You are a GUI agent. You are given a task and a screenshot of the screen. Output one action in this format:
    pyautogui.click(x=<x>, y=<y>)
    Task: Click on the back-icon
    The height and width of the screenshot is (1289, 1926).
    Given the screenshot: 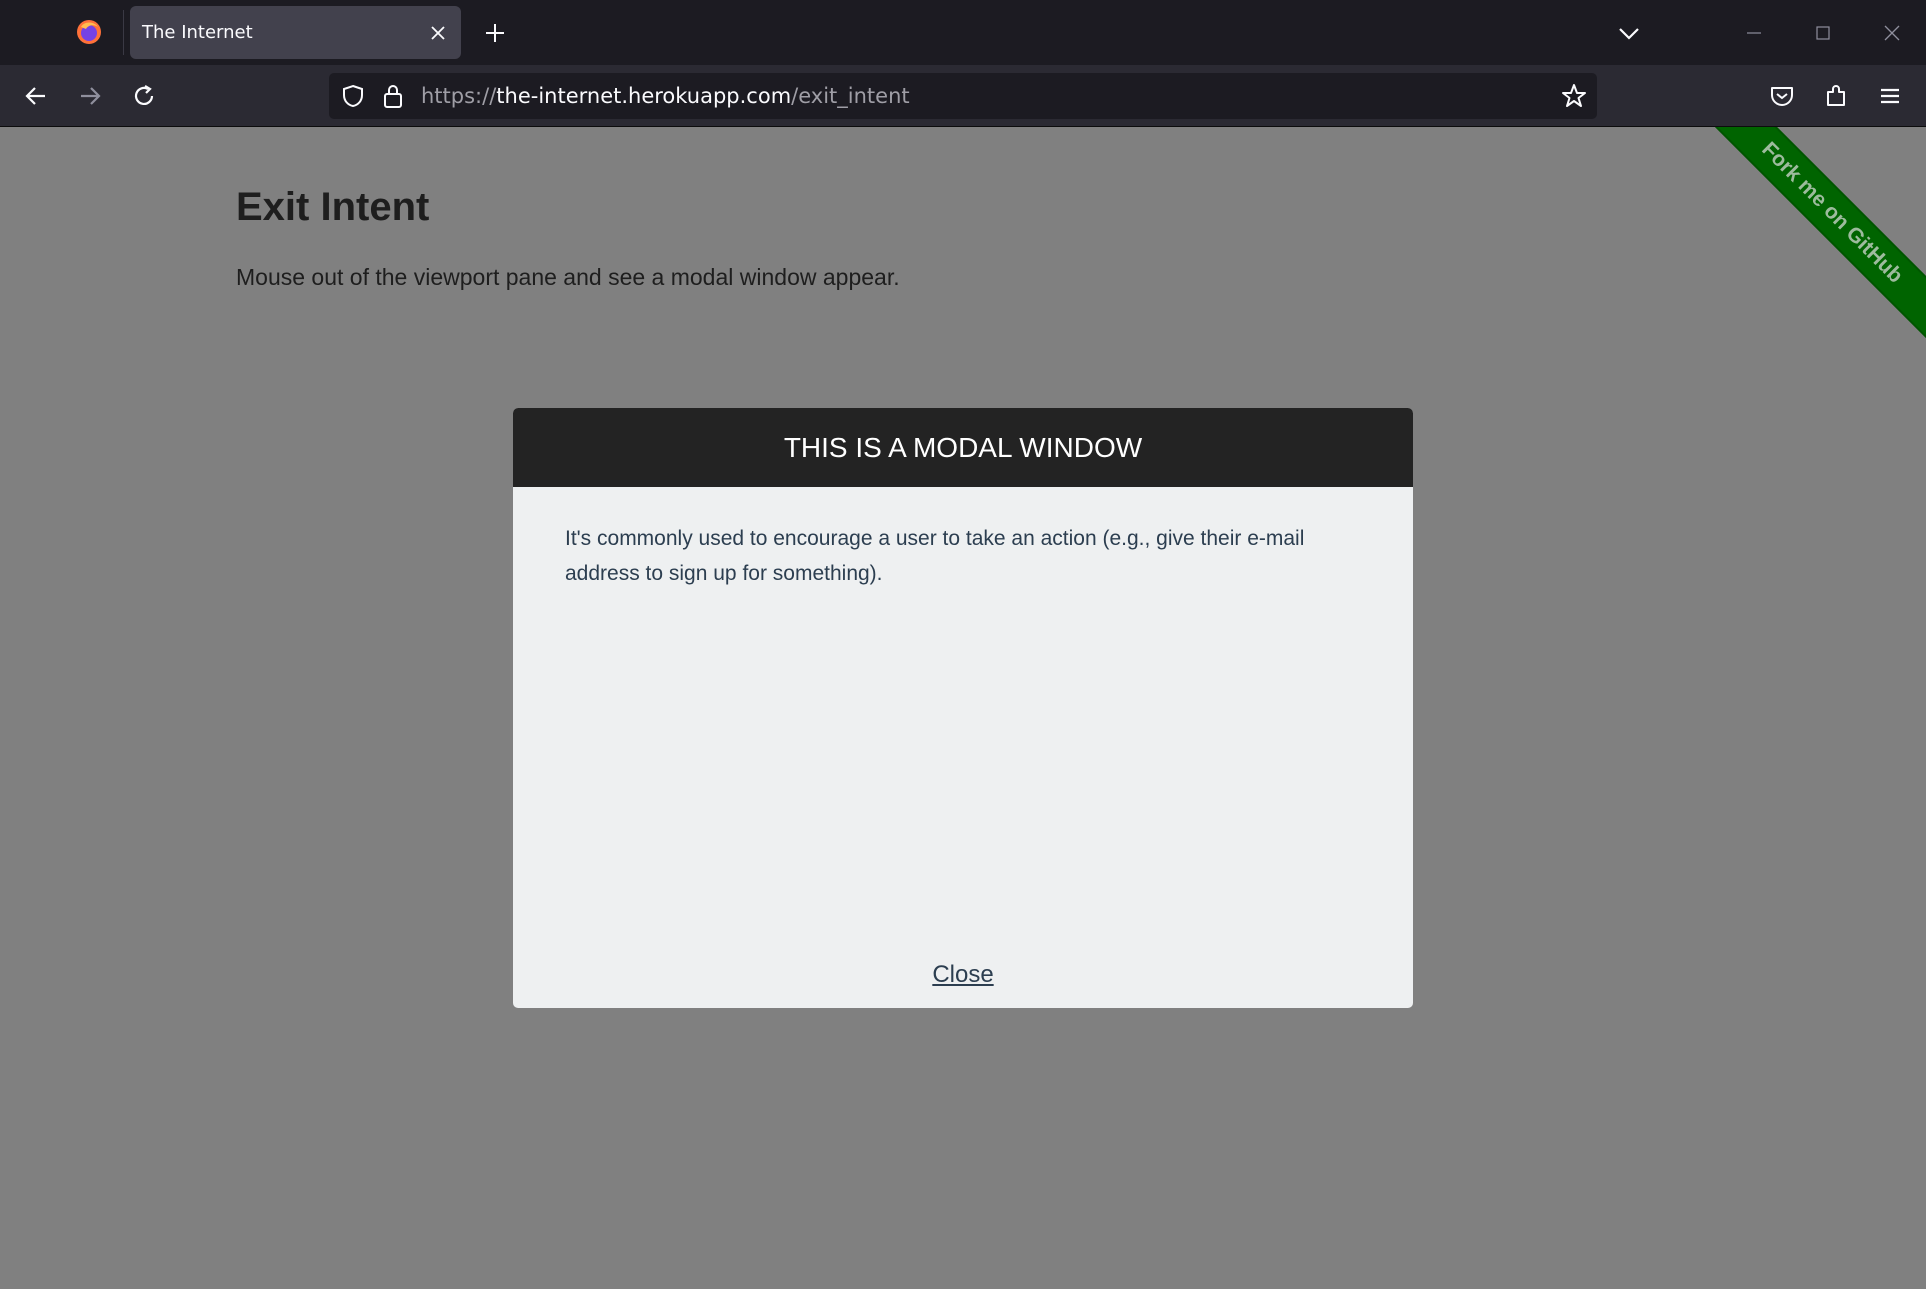 What is the action you would take?
    pyautogui.click(x=35, y=96)
    